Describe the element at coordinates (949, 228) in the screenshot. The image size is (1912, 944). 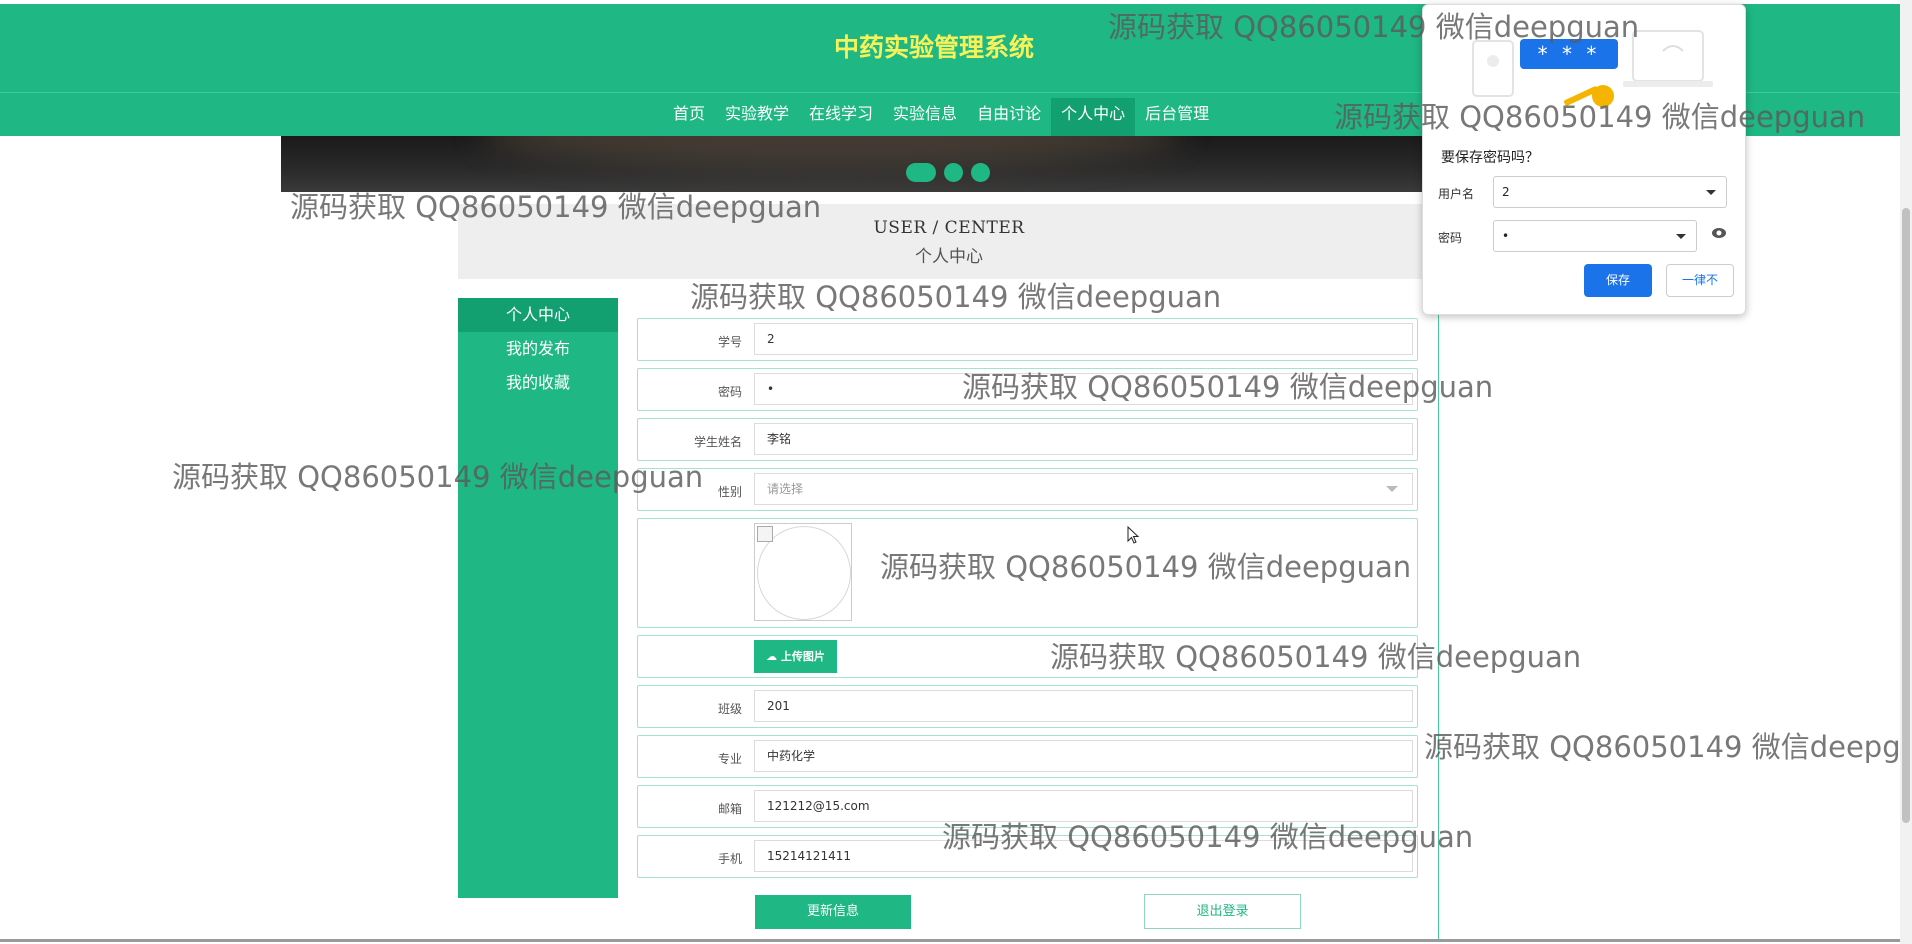
I see `page-title-en: USER / CENTER` at that location.